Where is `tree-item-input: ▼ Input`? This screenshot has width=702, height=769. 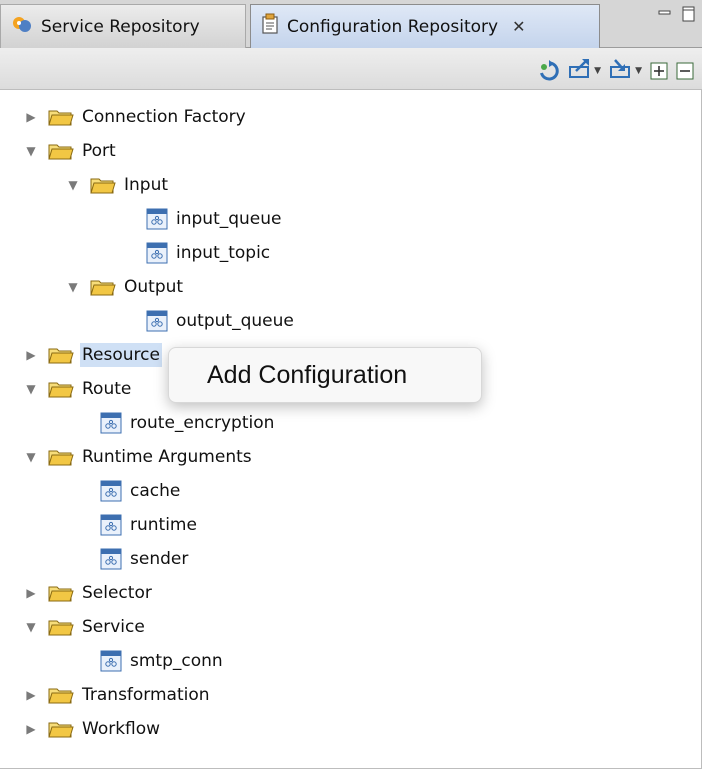
tree-item-input: ▼ Input is located at coordinates (118, 185).